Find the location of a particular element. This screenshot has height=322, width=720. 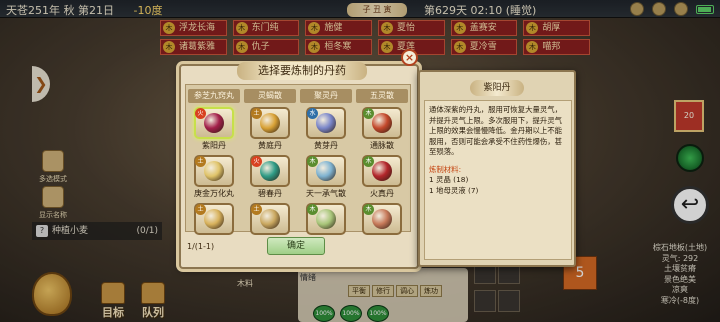

close-icon: × is located at coordinates (409, 57).